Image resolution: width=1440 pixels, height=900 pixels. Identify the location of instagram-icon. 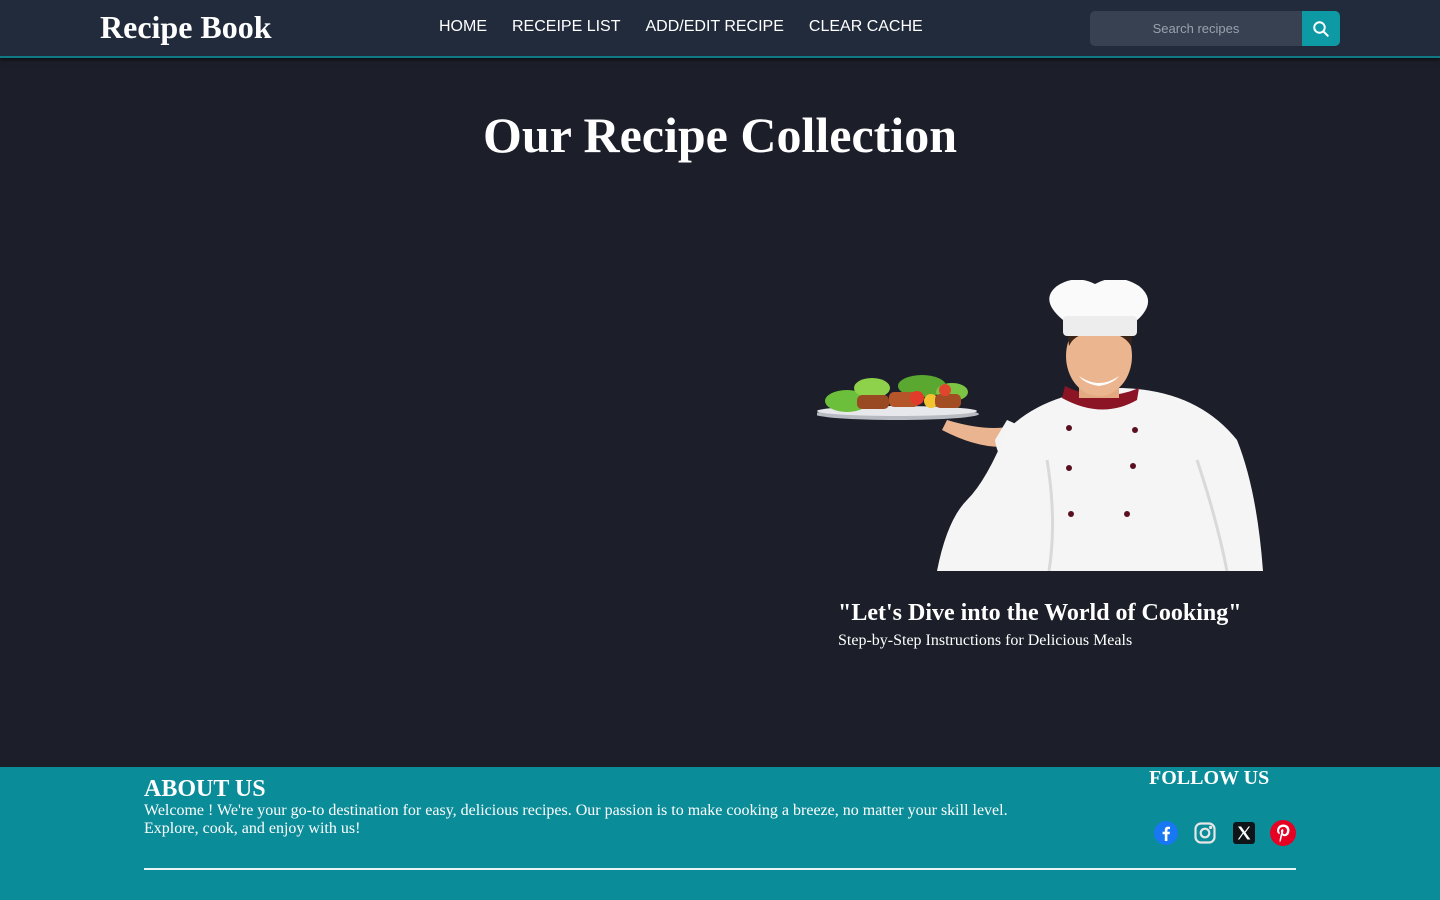
(1205, 833).